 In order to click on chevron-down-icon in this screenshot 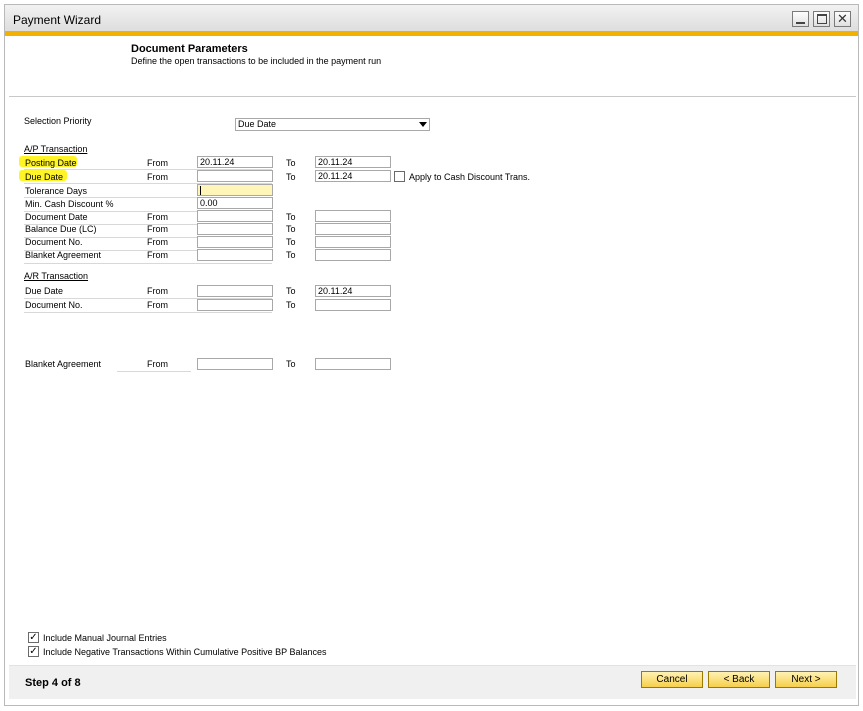, I will do `click(423, 124)`.